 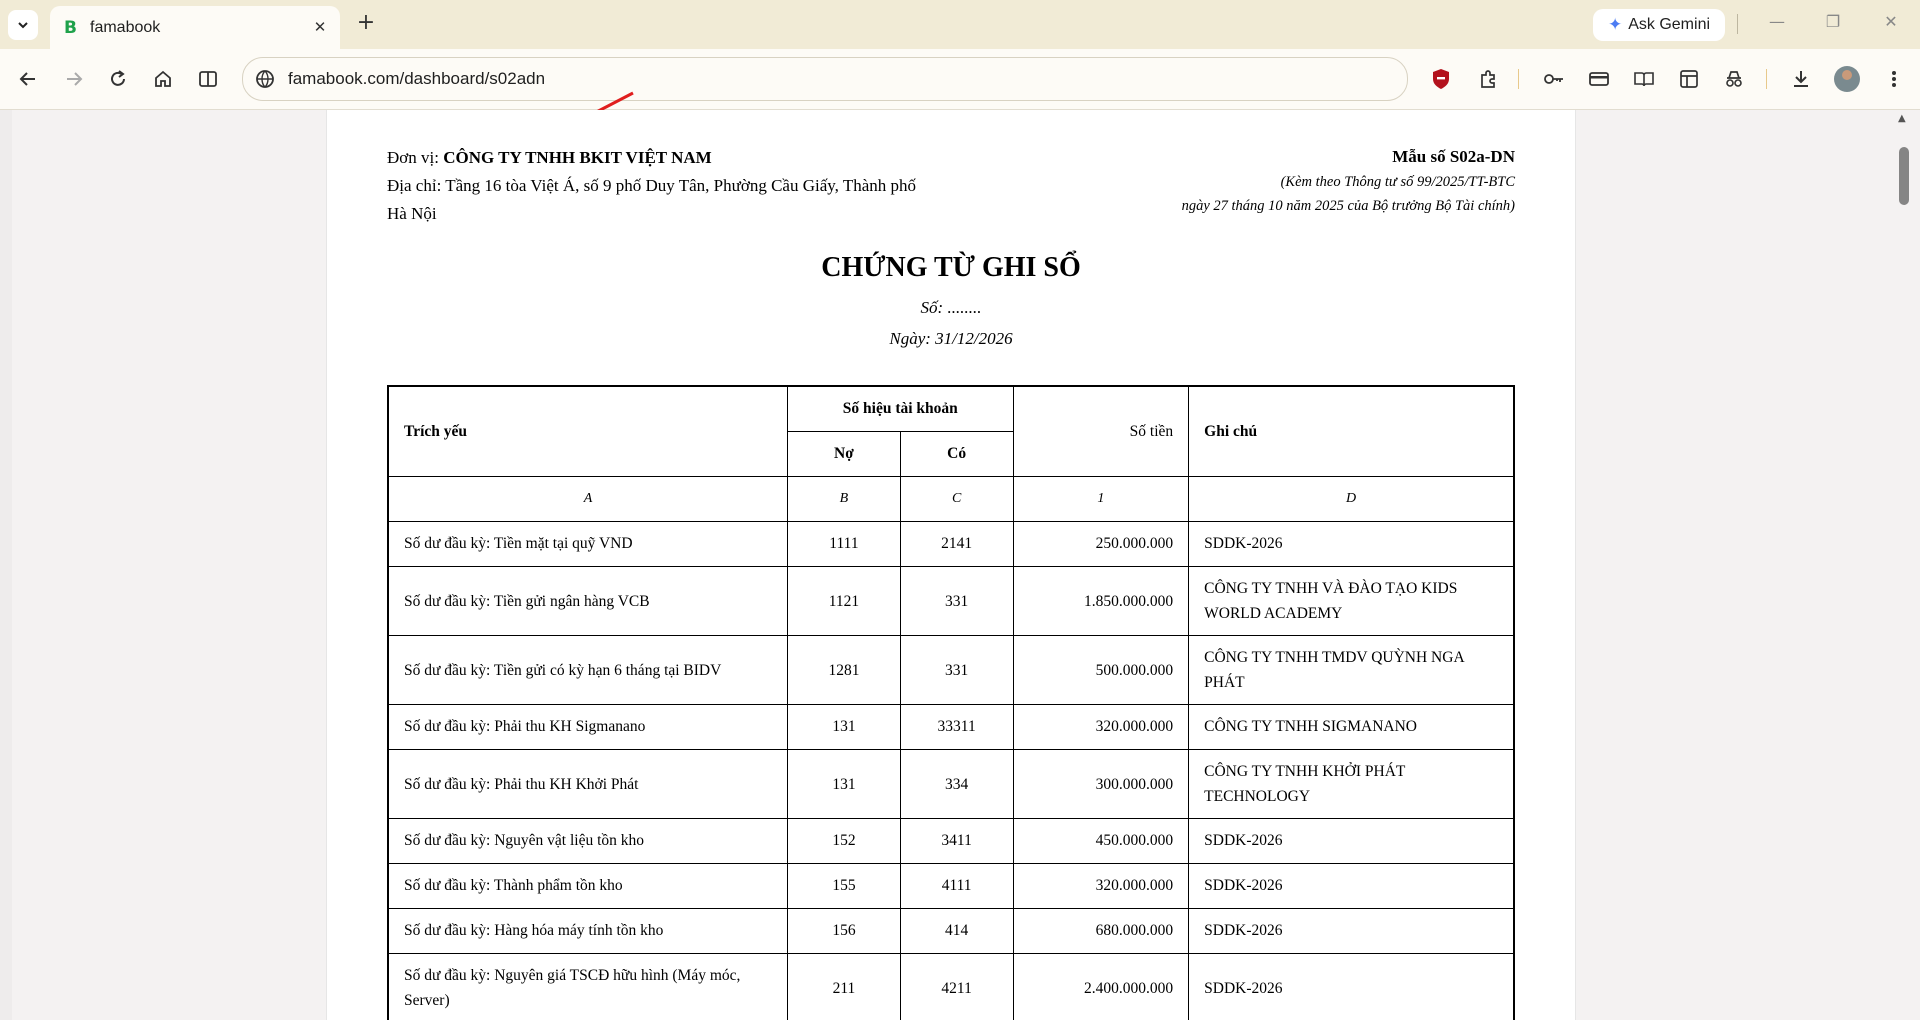 What do you see at coordinates (956, 986) in the screenshot?
I see `credit-cell: 4211` at bounding box center [956, 986].